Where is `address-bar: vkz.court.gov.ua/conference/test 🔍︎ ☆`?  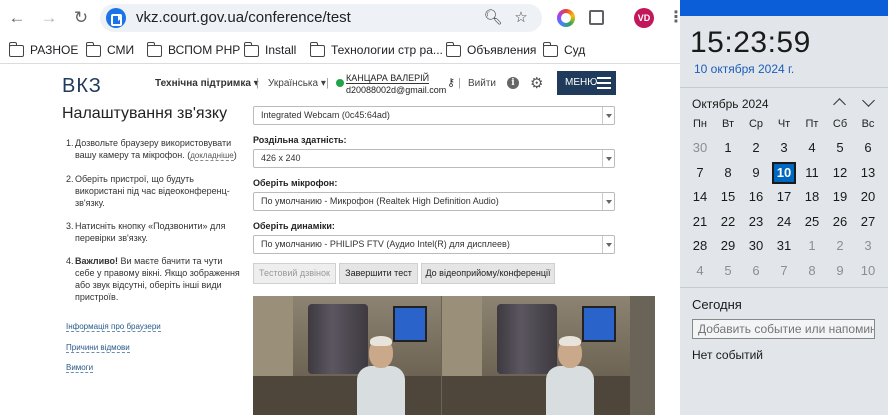 address-bar: vkz.court.gov.ua/conference/test 🔍︎ ☆ is located at coordinates (321, 18).